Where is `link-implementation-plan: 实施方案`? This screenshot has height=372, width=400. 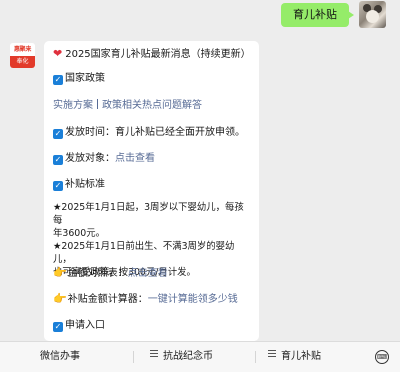 link-implementation-plan: 实施方案 is located at coordinates (73, 105).